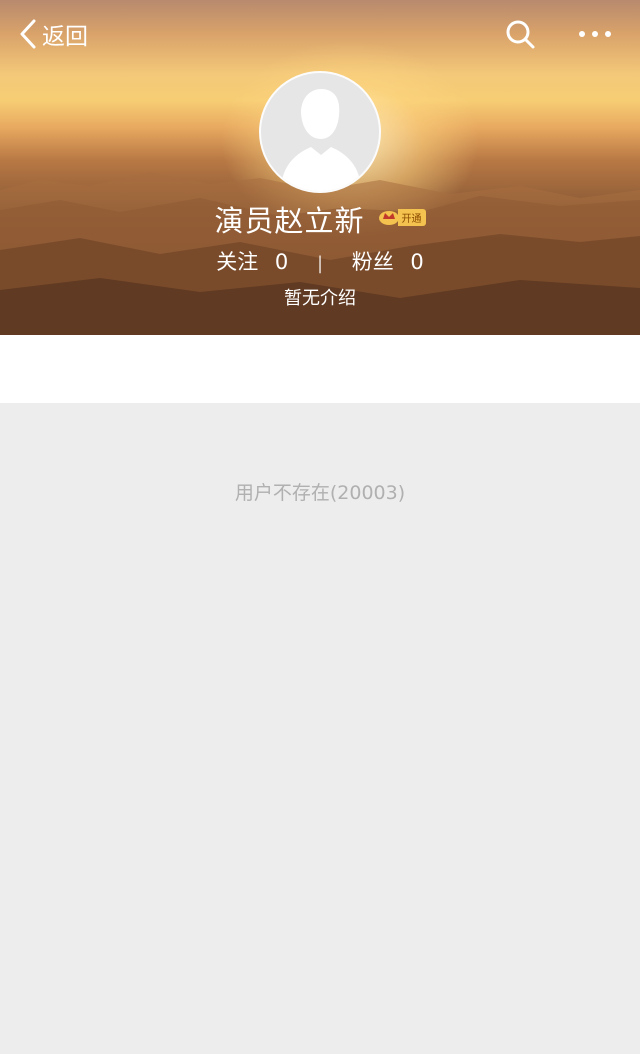 The width and height of the screenshot is (640, 1054). Describe the element at coordinates (372, 262) in the screenshot. I see `followers-label: 粉丝` at that location.